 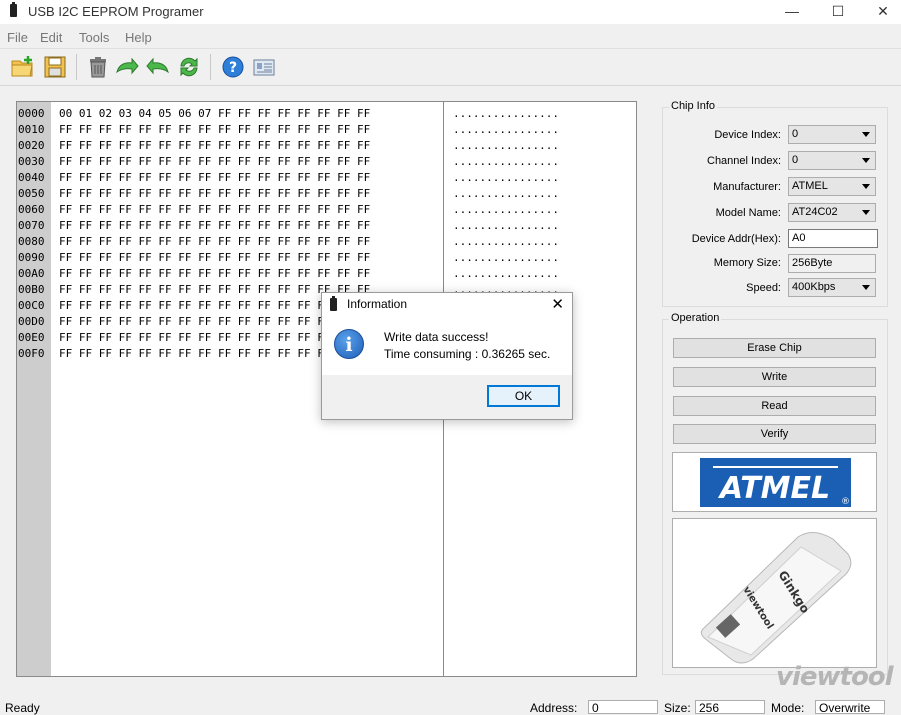 What do you see at coordinates (747, 135) in the screenshot?
I see `device-index-label: Device Index:` at bounding box center [747, 135].